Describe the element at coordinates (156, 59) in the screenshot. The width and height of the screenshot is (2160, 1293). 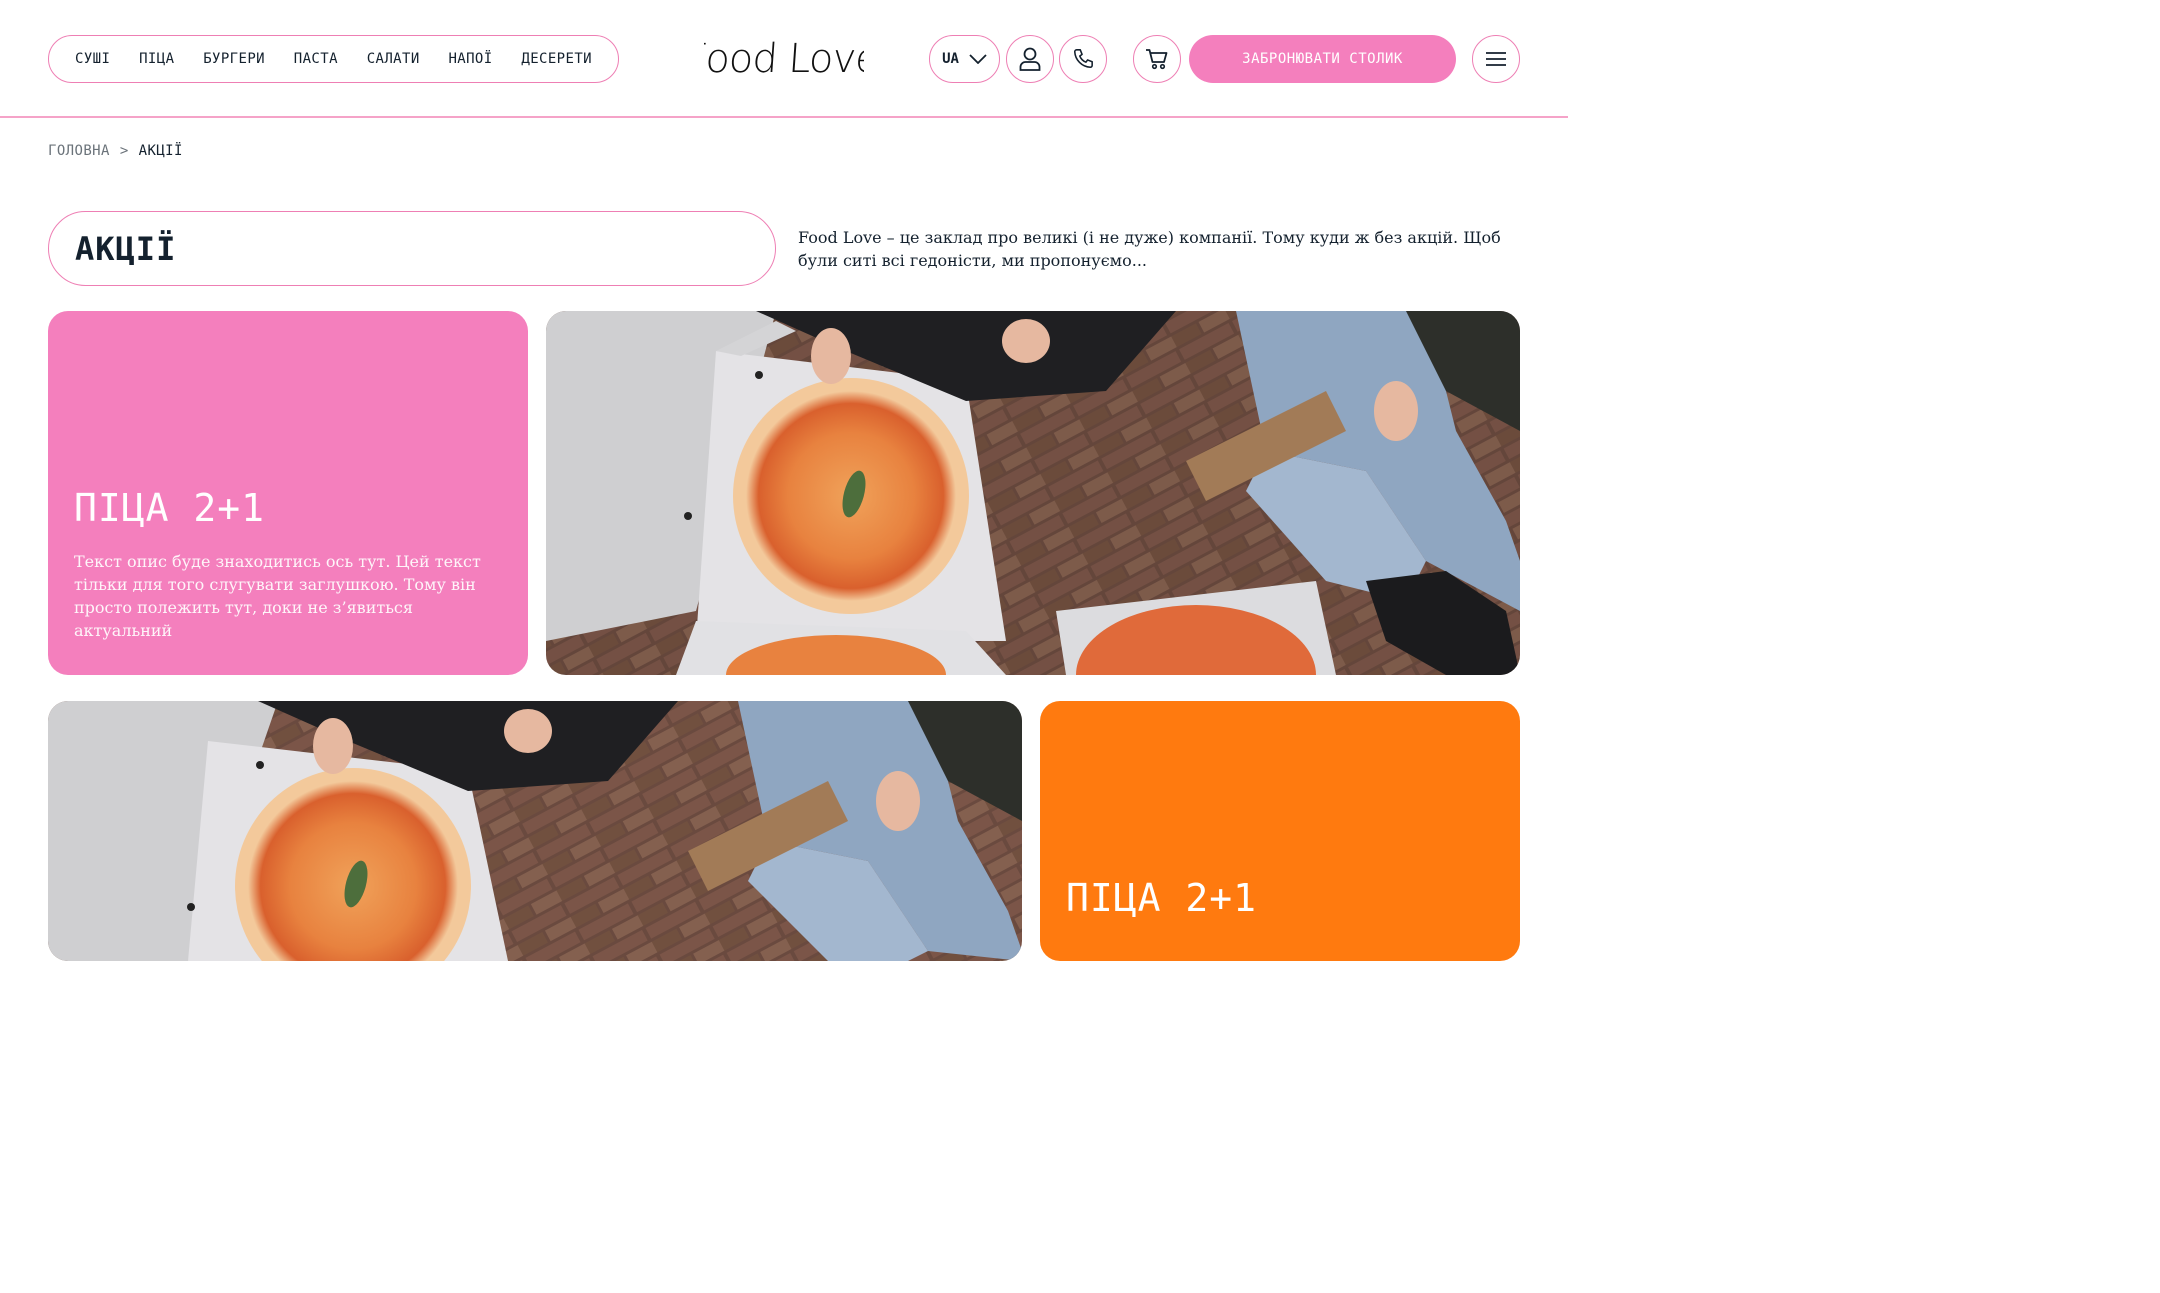
I see `nav-item-pizza: ПІЦА` at that location.